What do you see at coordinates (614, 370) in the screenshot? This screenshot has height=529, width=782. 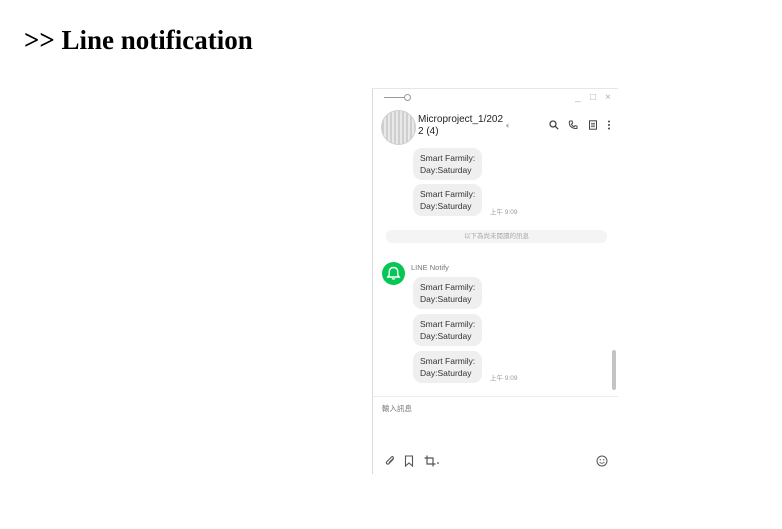 I see `scrollbar` at bounding box center [614, 370].